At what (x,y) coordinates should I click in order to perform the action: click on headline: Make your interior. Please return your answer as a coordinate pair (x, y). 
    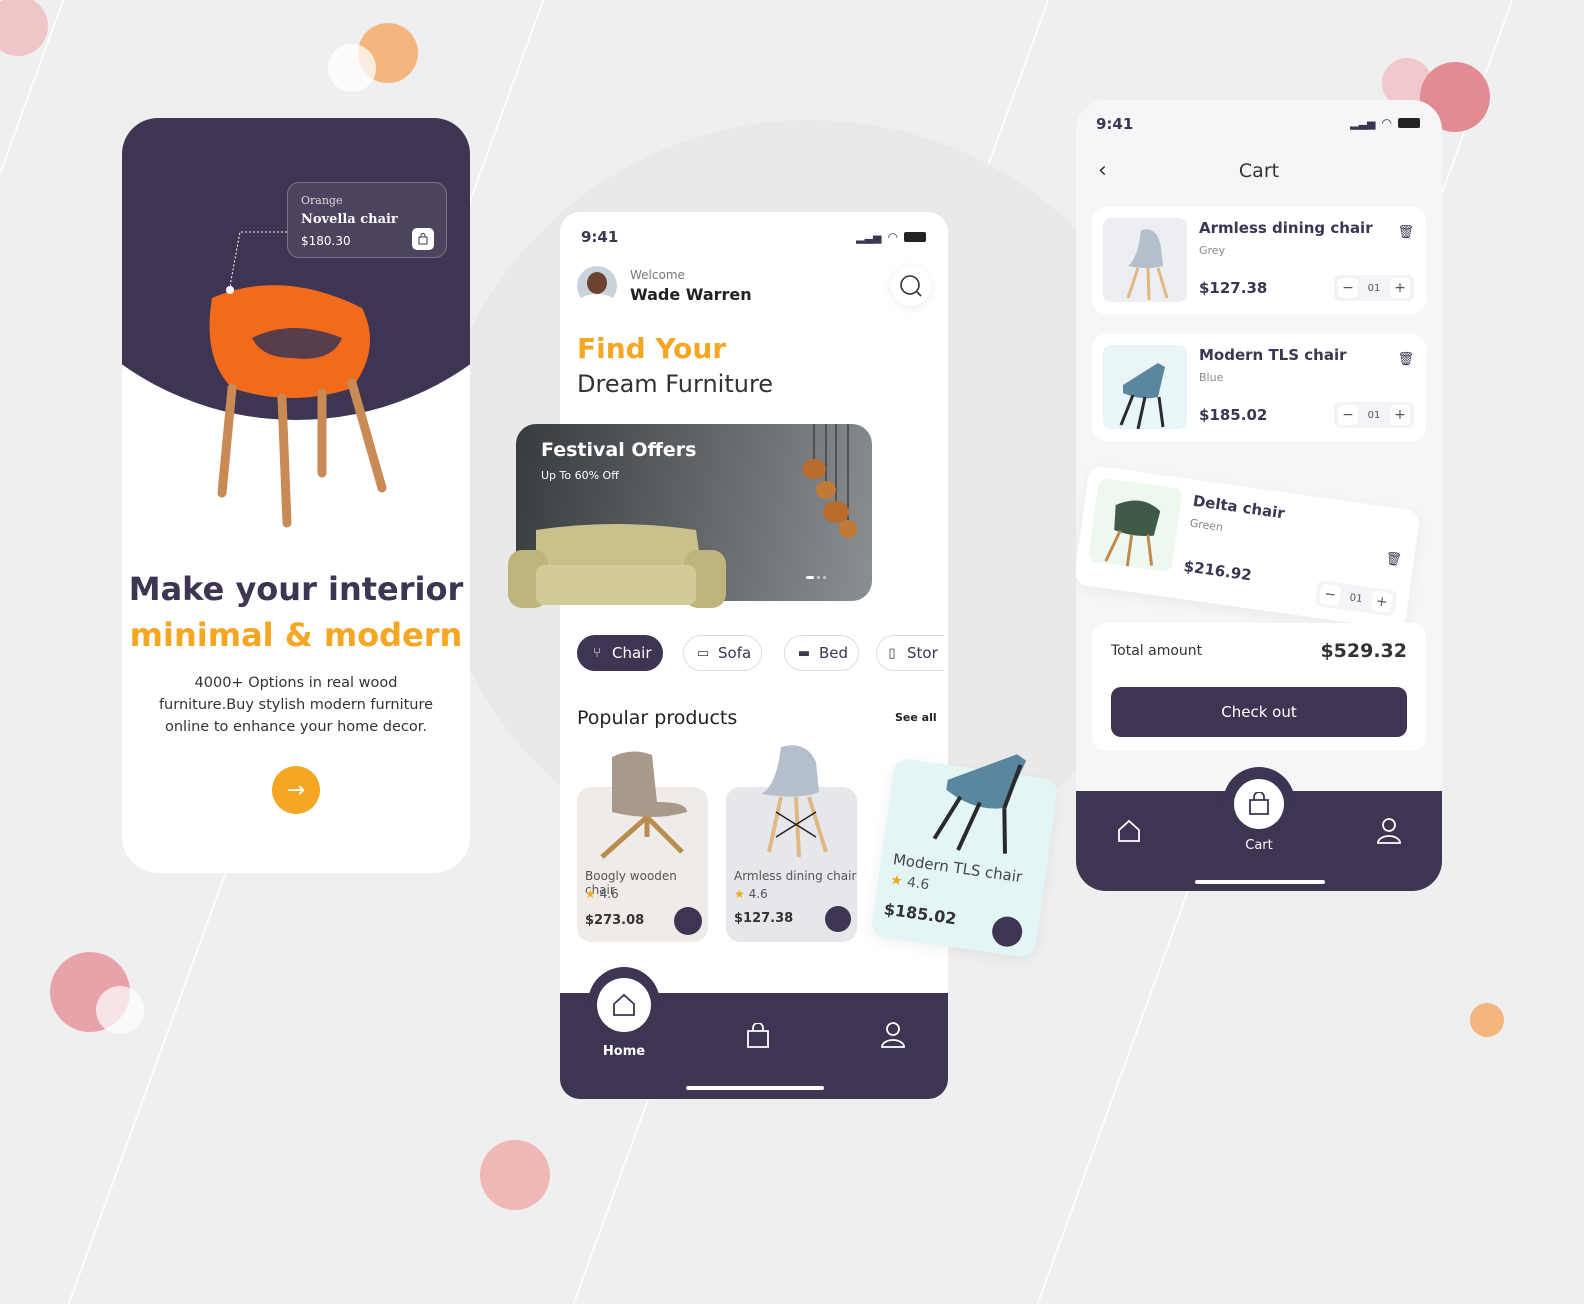
    Looking at the image, I should click on (296, 589).